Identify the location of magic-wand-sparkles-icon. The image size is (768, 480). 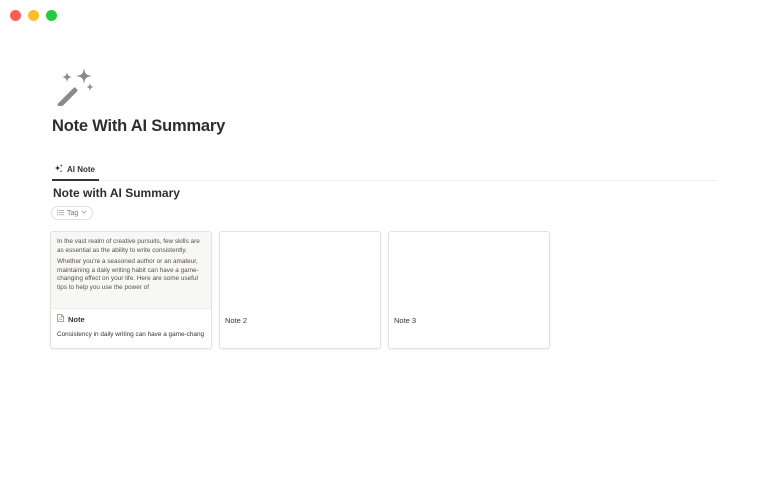
(76, 87).